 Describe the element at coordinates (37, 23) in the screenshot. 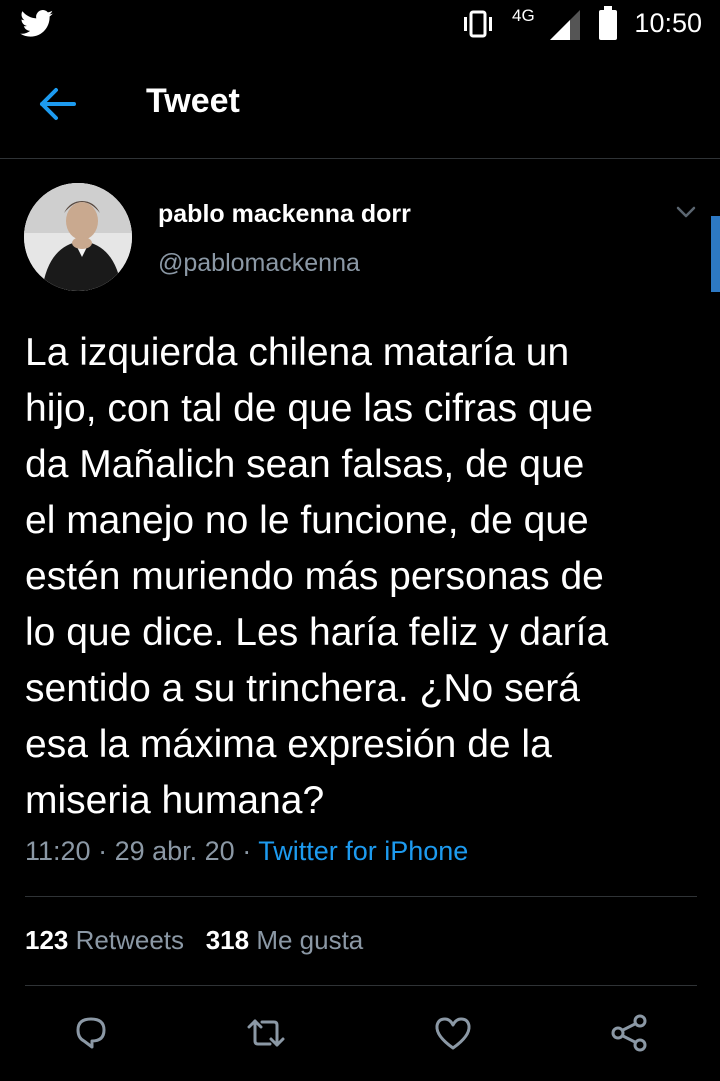

I see `twitter-bird-icon` at that location.